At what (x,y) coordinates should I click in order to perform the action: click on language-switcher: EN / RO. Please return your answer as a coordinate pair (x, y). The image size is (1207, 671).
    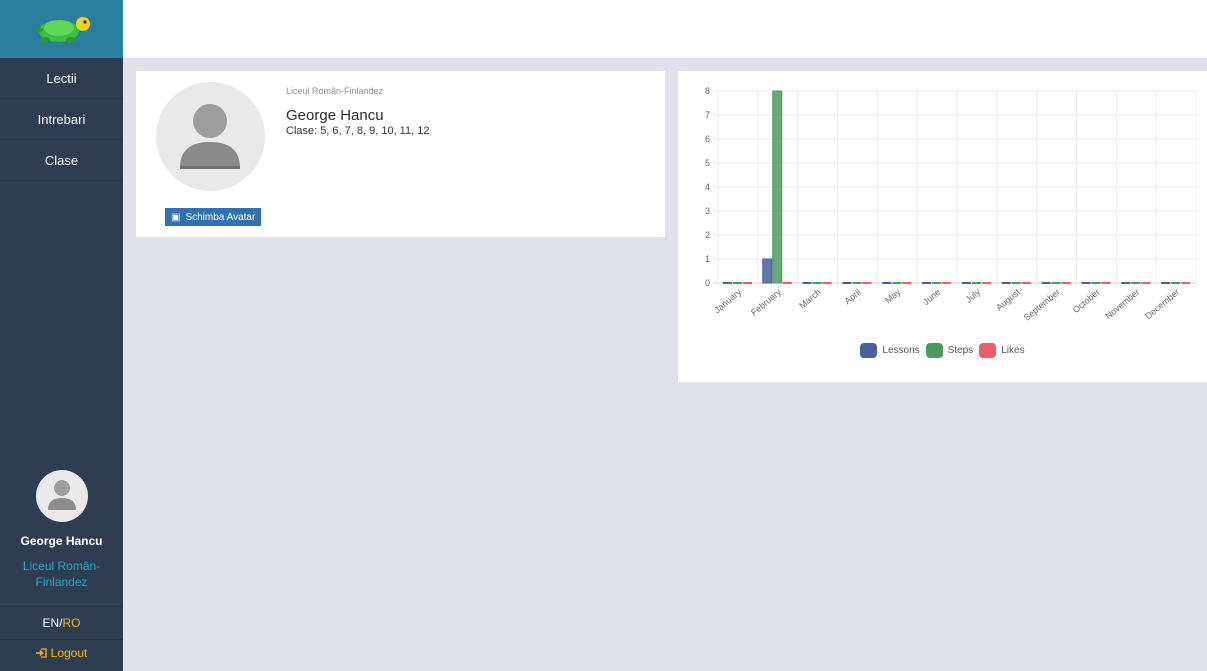
    Looking at the image, I should click on (61, 623).